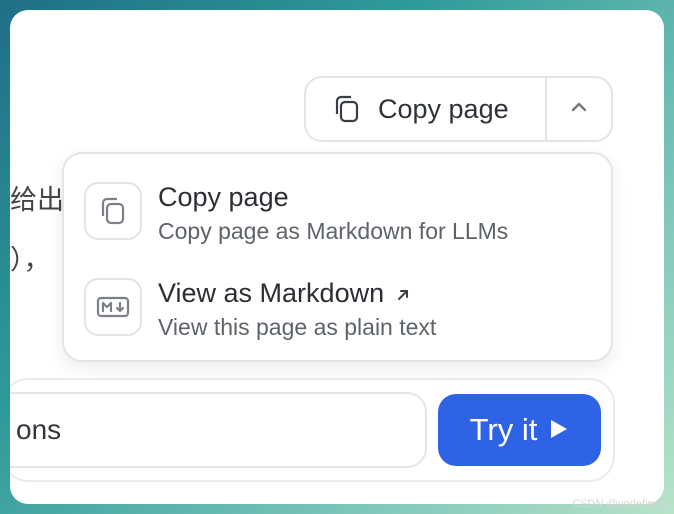  Describe the element at coordinates (559, 430) in the screenshot. I see `play-icon` at that location.